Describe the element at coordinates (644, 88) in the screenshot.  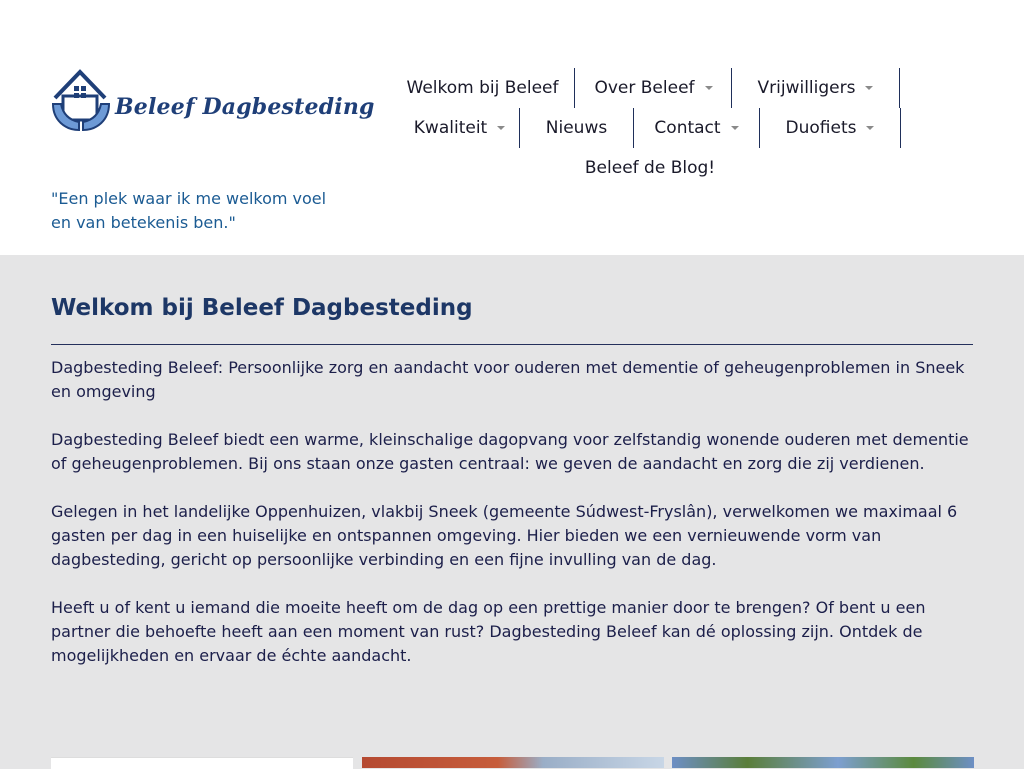
I see `nav-over-label: Over Beleef` at that location.